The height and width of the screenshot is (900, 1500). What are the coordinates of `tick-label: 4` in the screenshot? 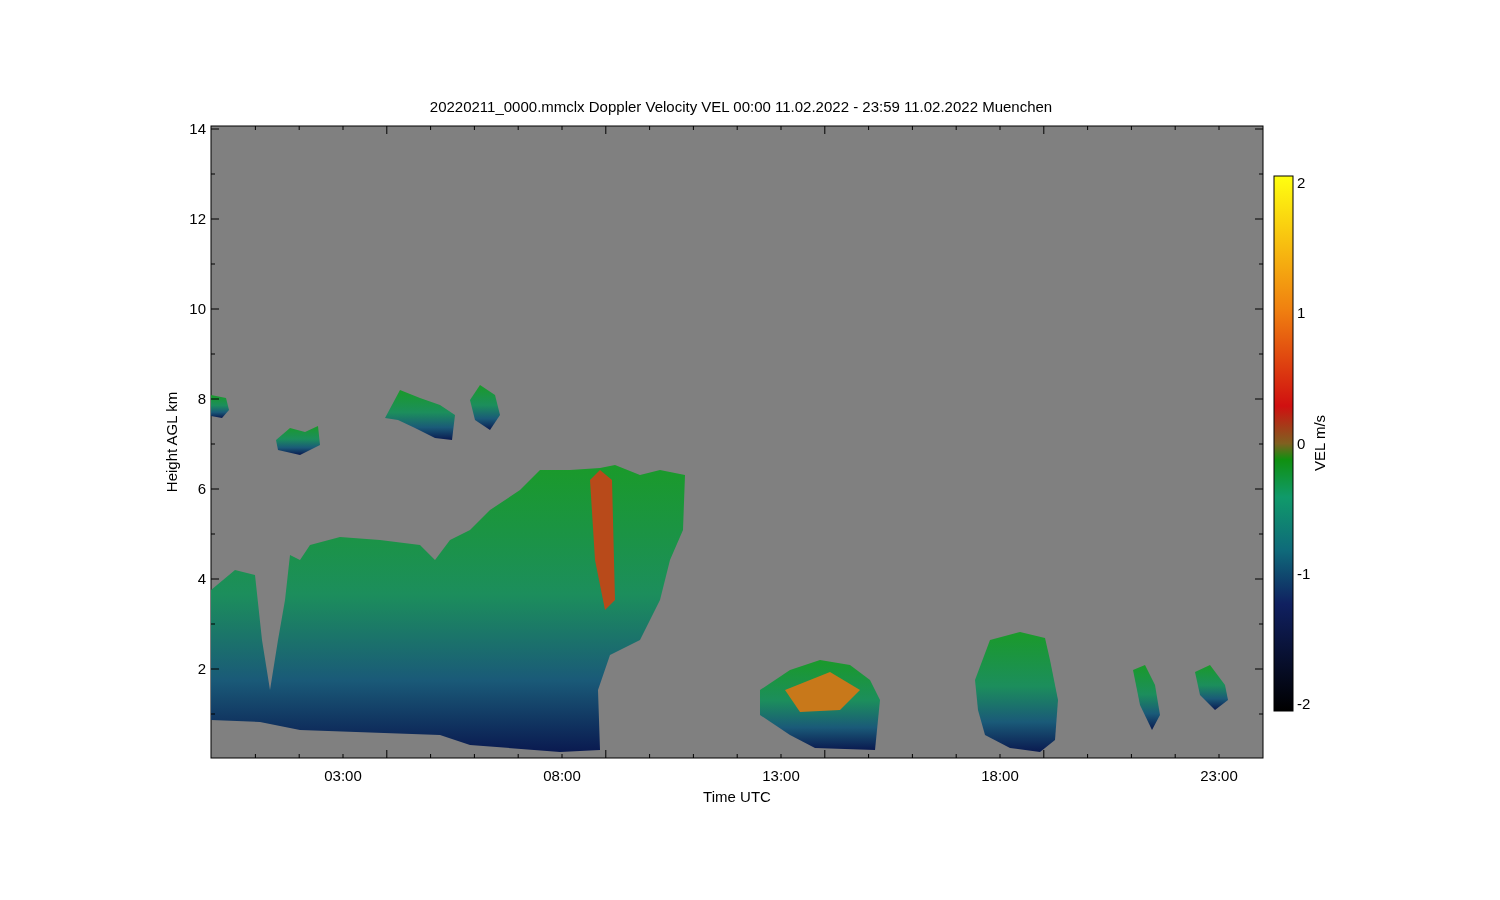 It's located at (201, 578).